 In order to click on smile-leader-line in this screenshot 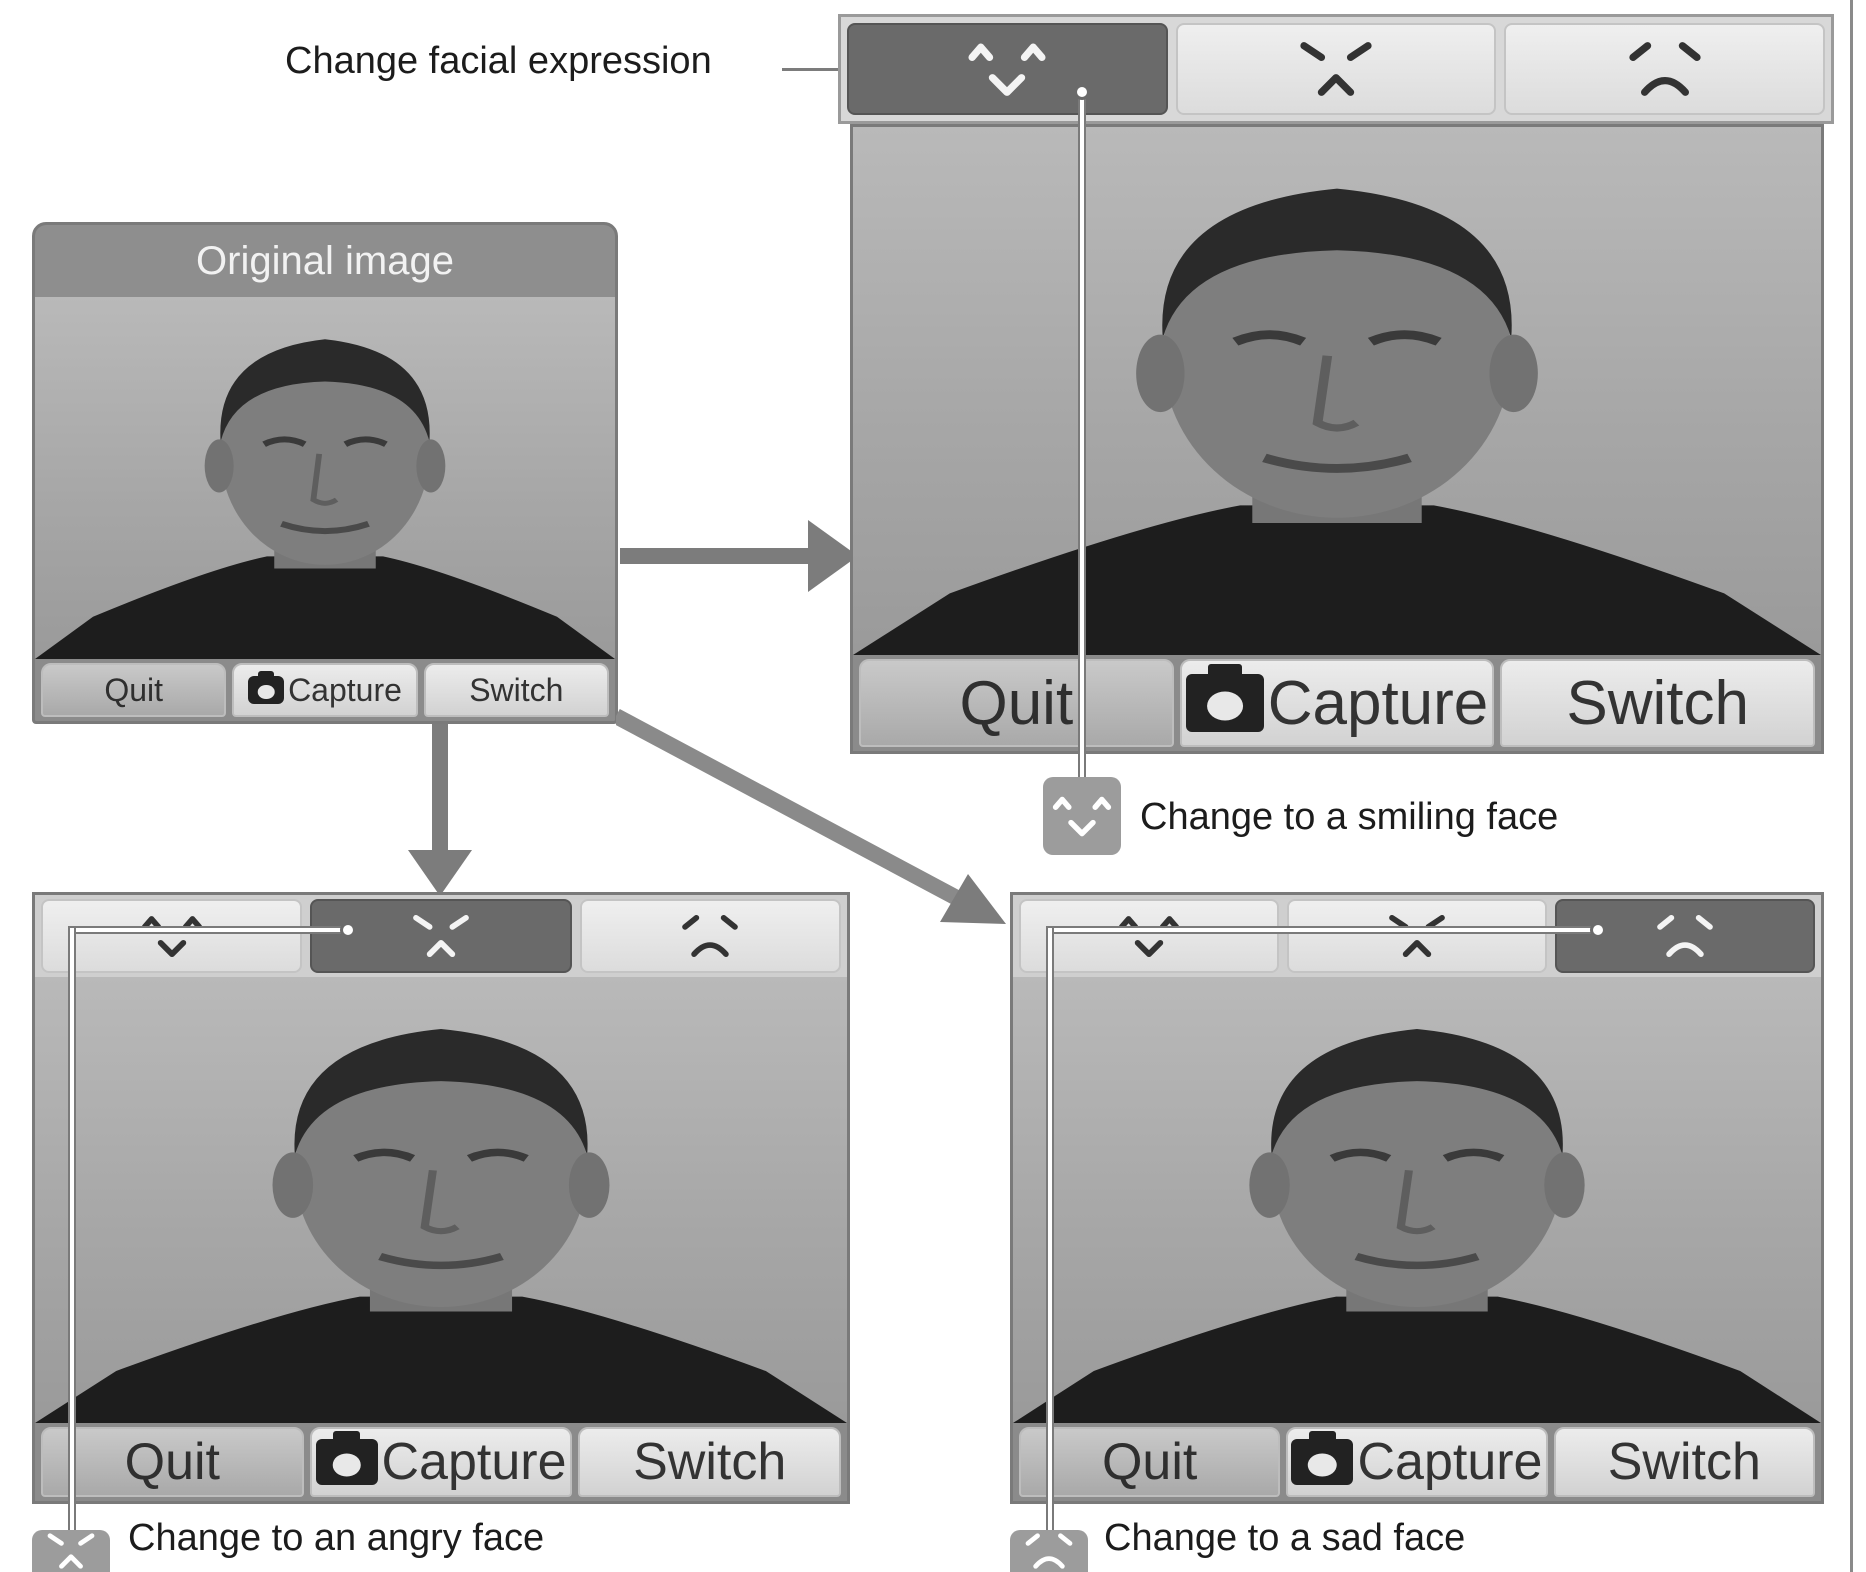, I will do `click(1082, 438)`.